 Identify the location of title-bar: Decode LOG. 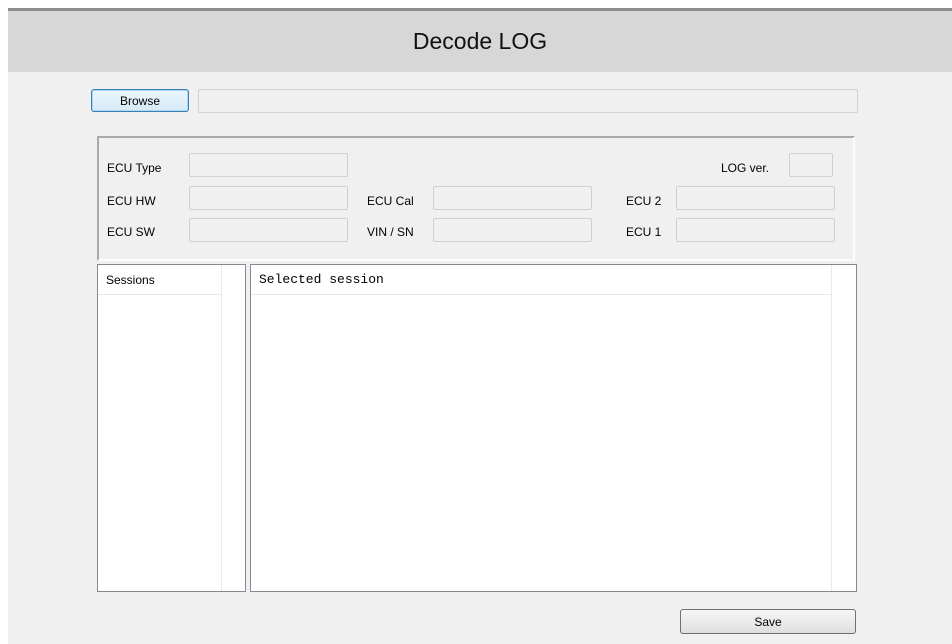
(480, 41).